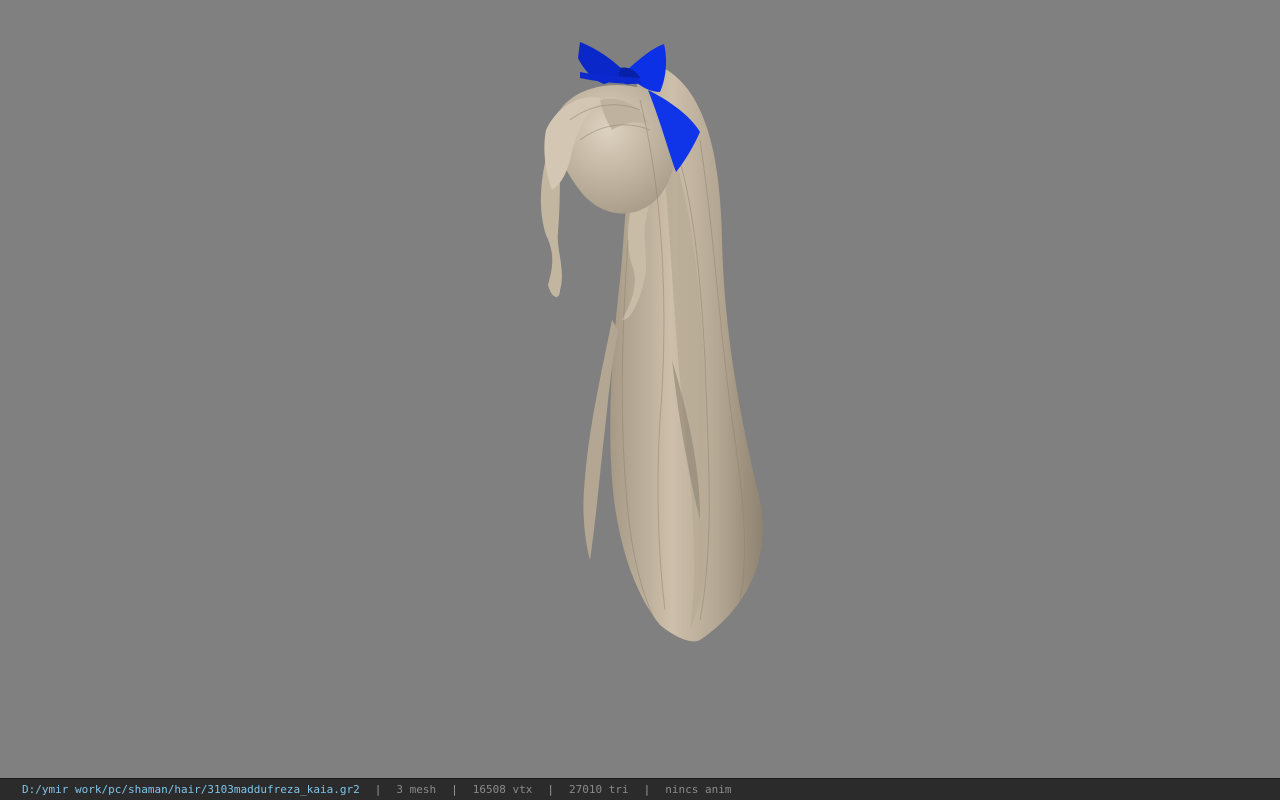 The width and height of the screenshot is (1280, 800). What do you see at coordinates (651, 342) in the screenshot?
I see `hair-model-render` at bounding box center [651, 342].